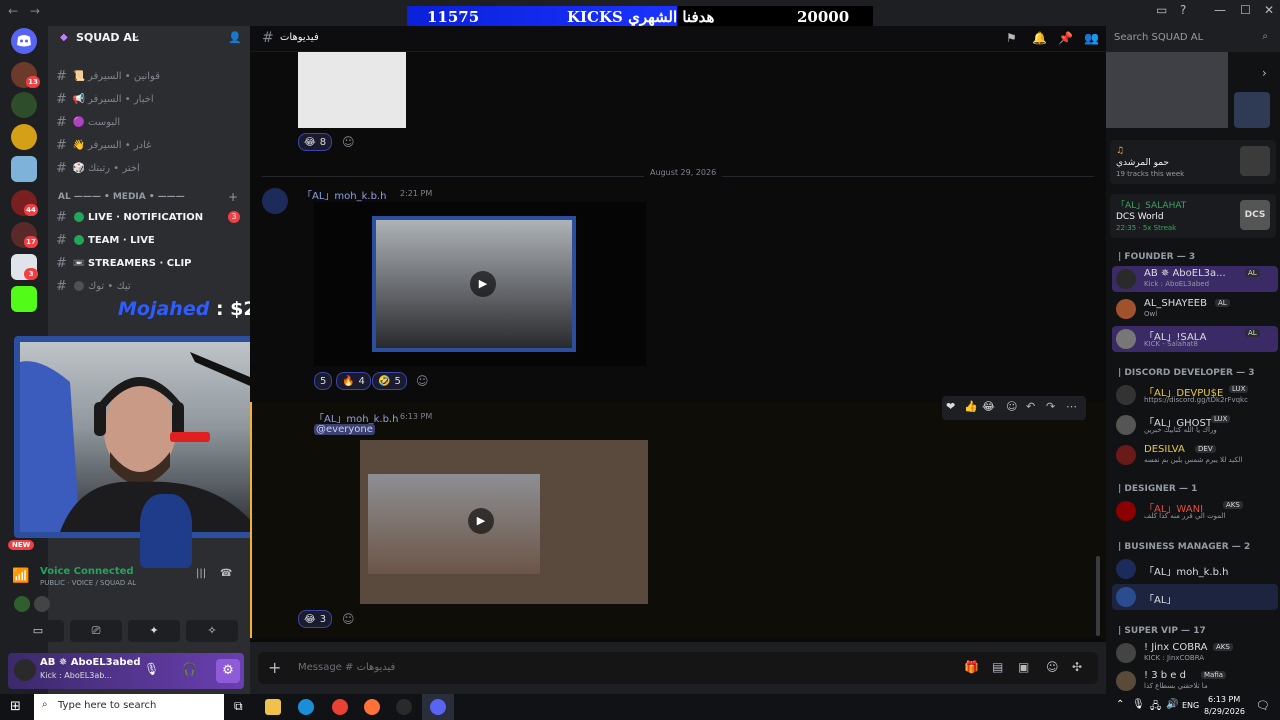 This screenshot has width=1280, height=720. What do you see at coordinates (35, 11) in the screenshot?
I see `forward-icon: →` at bounding box center [35, 11].